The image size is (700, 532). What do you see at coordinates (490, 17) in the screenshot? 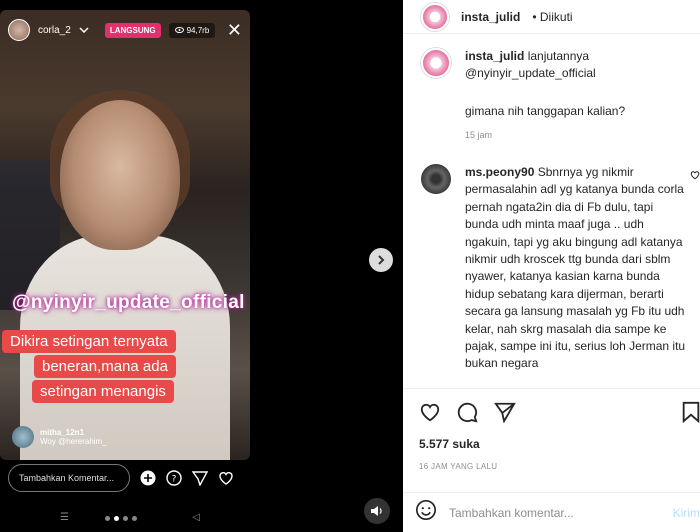
I see `post-author: insta_julid` at bounding box center [490, 17].